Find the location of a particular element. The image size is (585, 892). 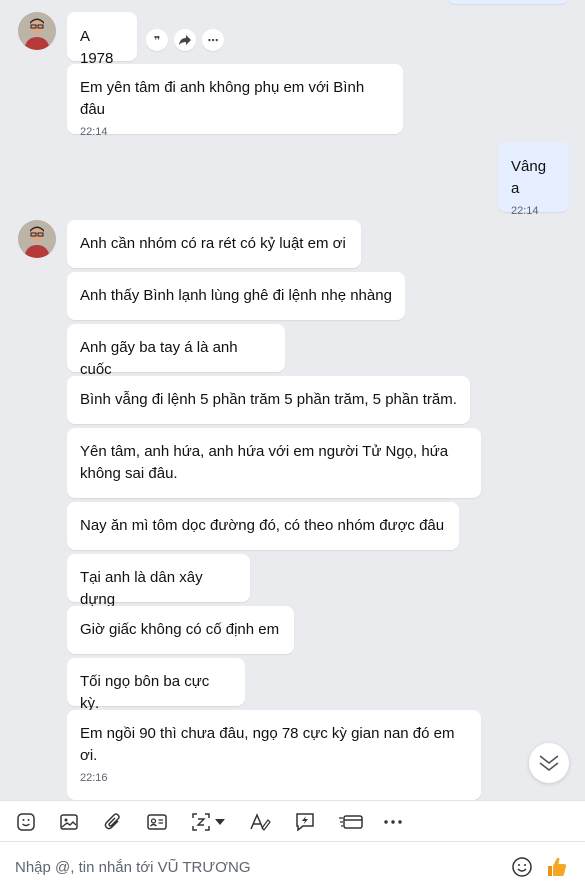

message-text: Giờ giấc không có cố định em is located at coordinates (180, 629).